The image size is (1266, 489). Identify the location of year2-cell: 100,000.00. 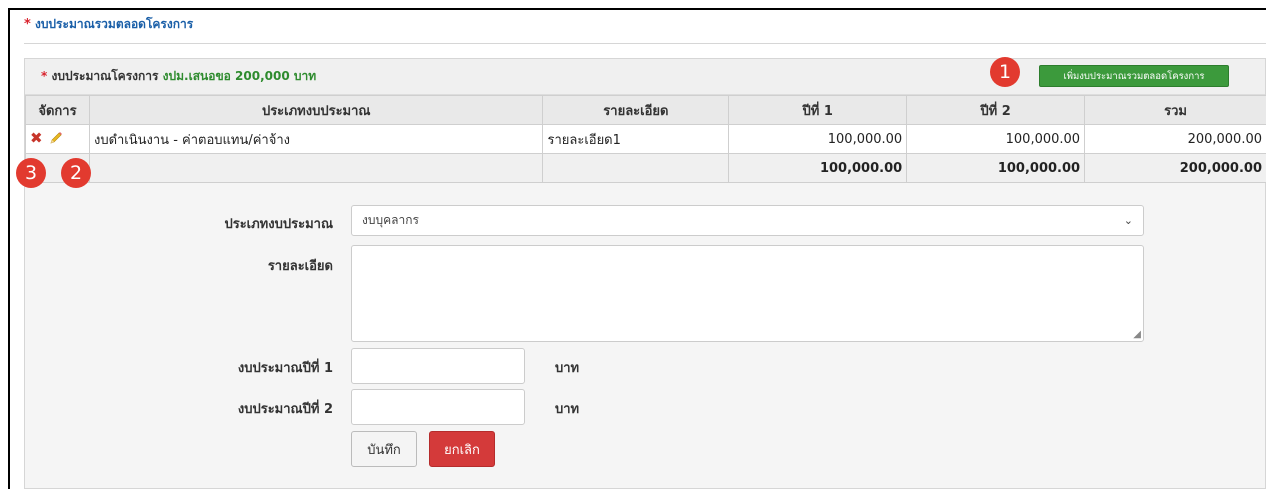
(996, 139).